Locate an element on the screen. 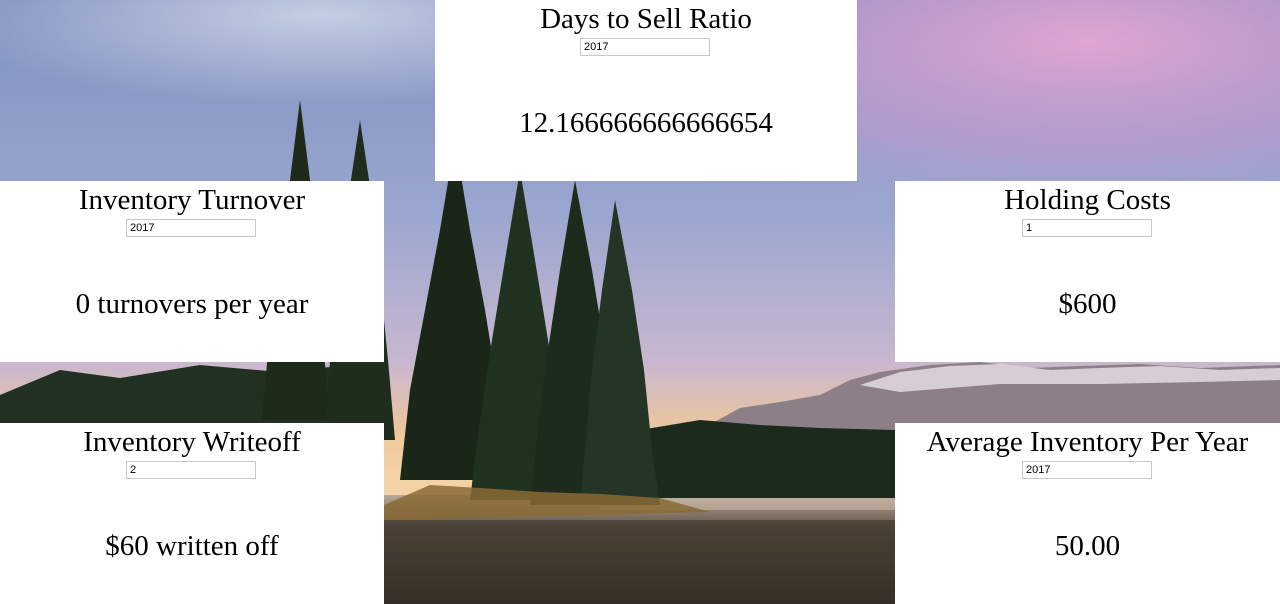 The height and width of the screenshot is (604, 1280). days-to-sell-year-input is located at coordinates (645, 47).